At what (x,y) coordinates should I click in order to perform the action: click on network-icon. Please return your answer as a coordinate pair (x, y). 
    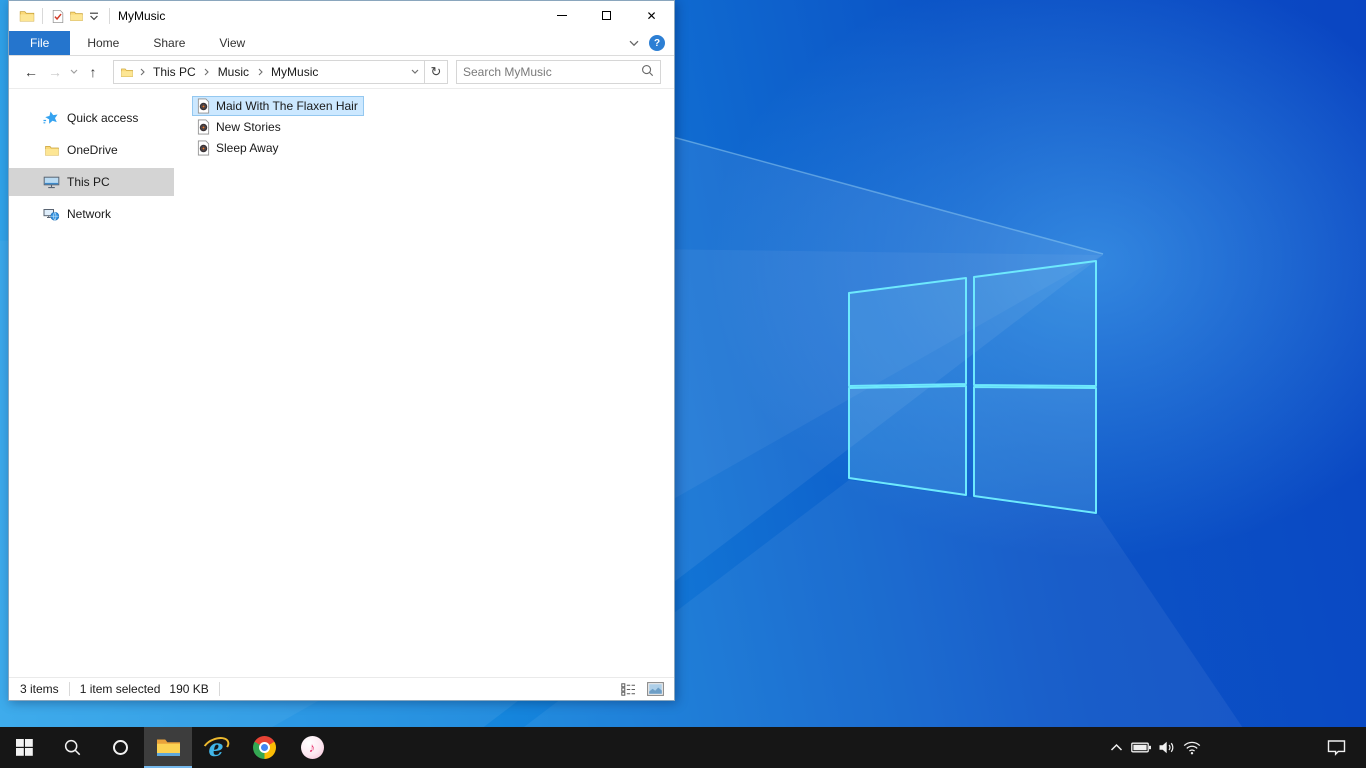
    Looking at the image, I should click on (51, 214).